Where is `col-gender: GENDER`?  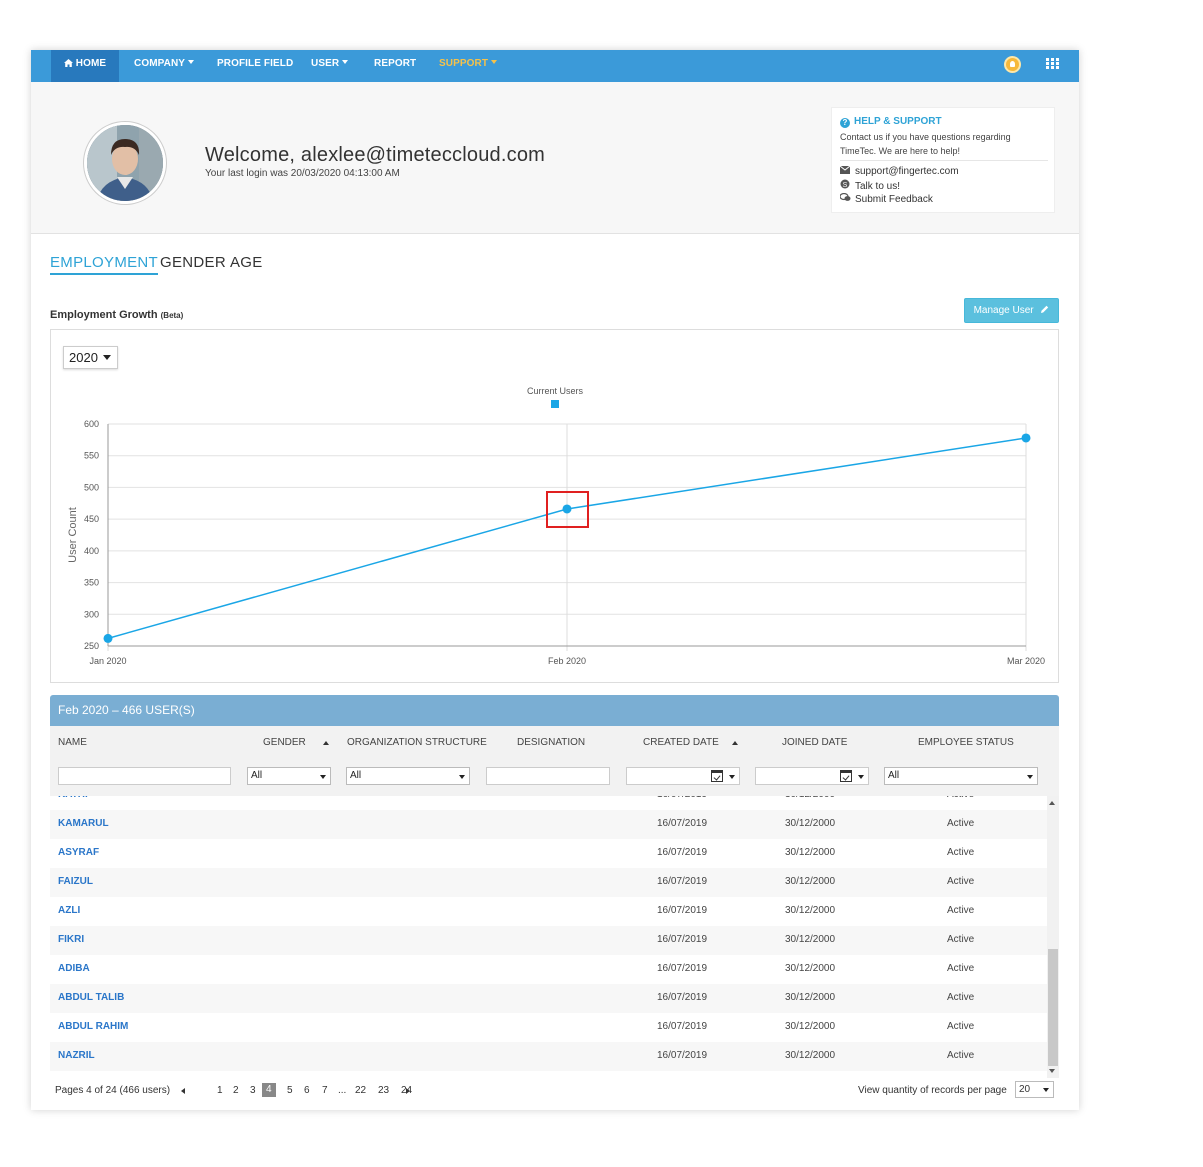 col-gender: GENDER is located at coordinates (284, 742).